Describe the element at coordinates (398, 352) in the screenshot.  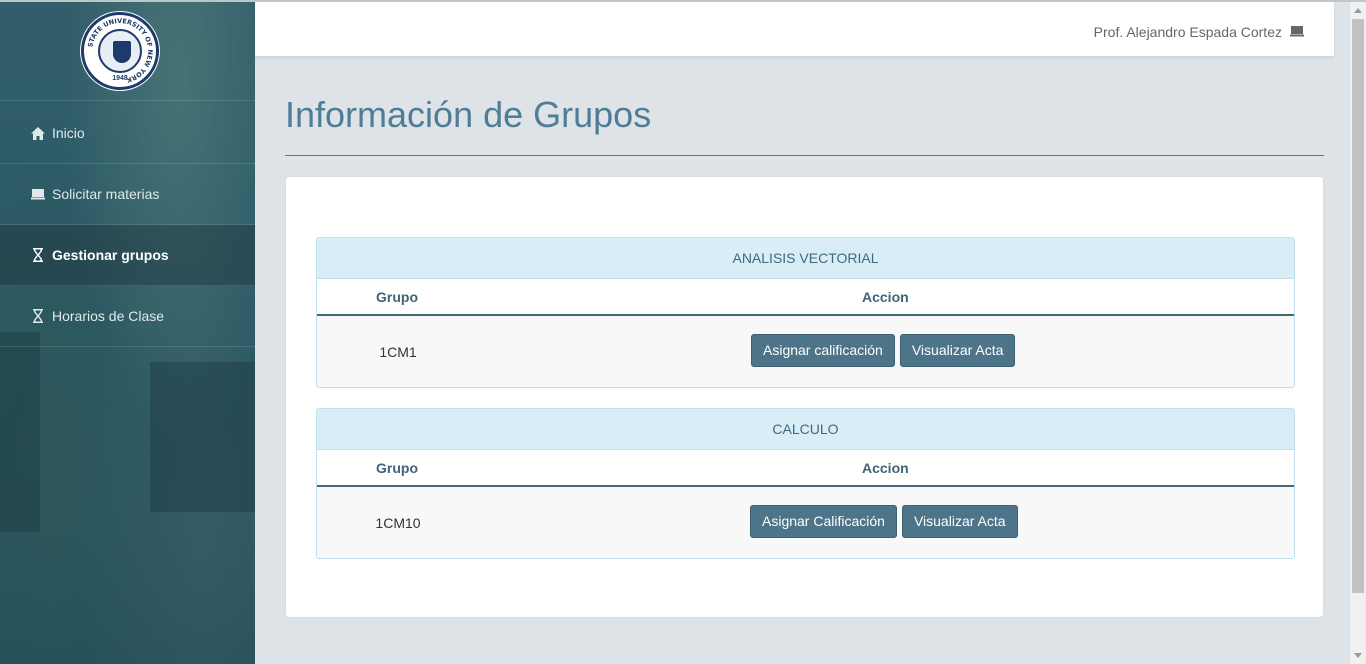
I see `group-code: 1CM1` at that location.